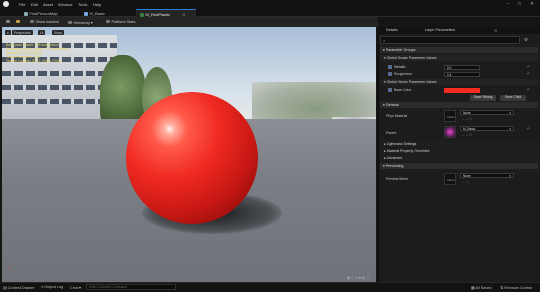  Describe the element at coordinates (22, 4) in the screenshot. I see `menu-file: File` at that location.